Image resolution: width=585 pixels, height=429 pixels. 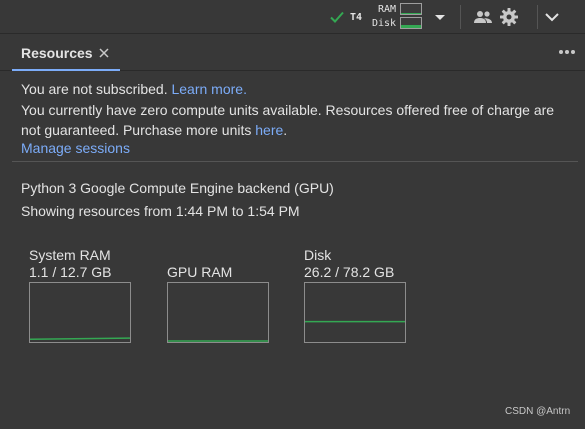 I want to click on usage-line, so click(x=80, y=339).